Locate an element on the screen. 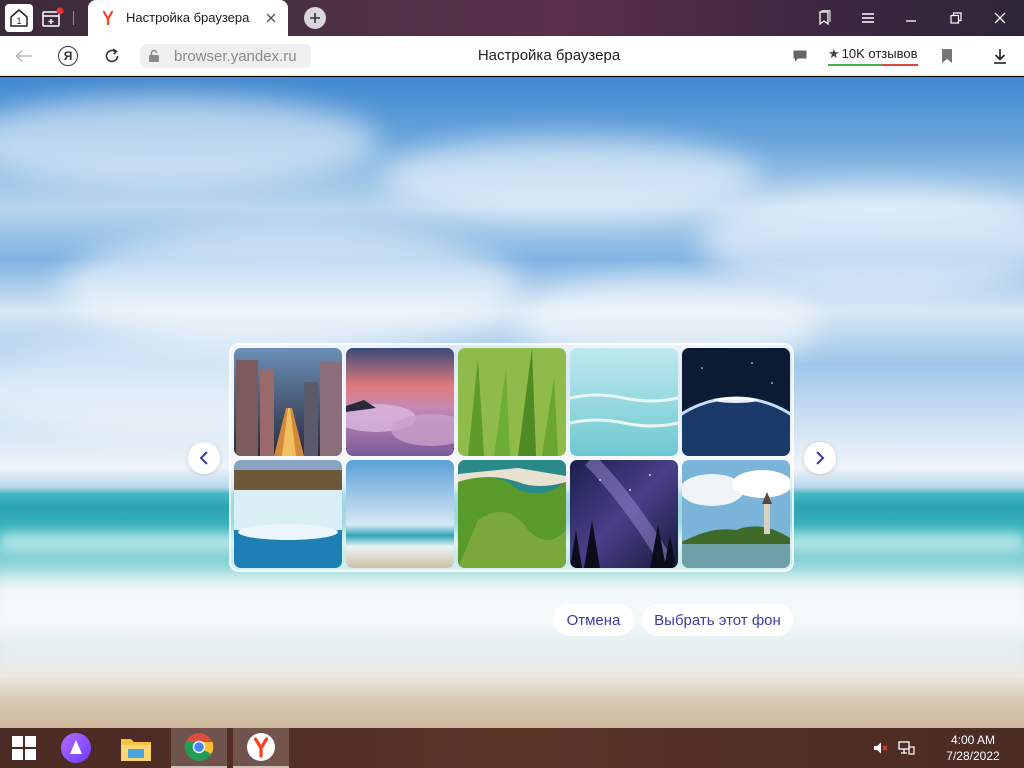 This screenshot has height=768, width=1024. back-arrow-icon is located at coordinates (23, 56).